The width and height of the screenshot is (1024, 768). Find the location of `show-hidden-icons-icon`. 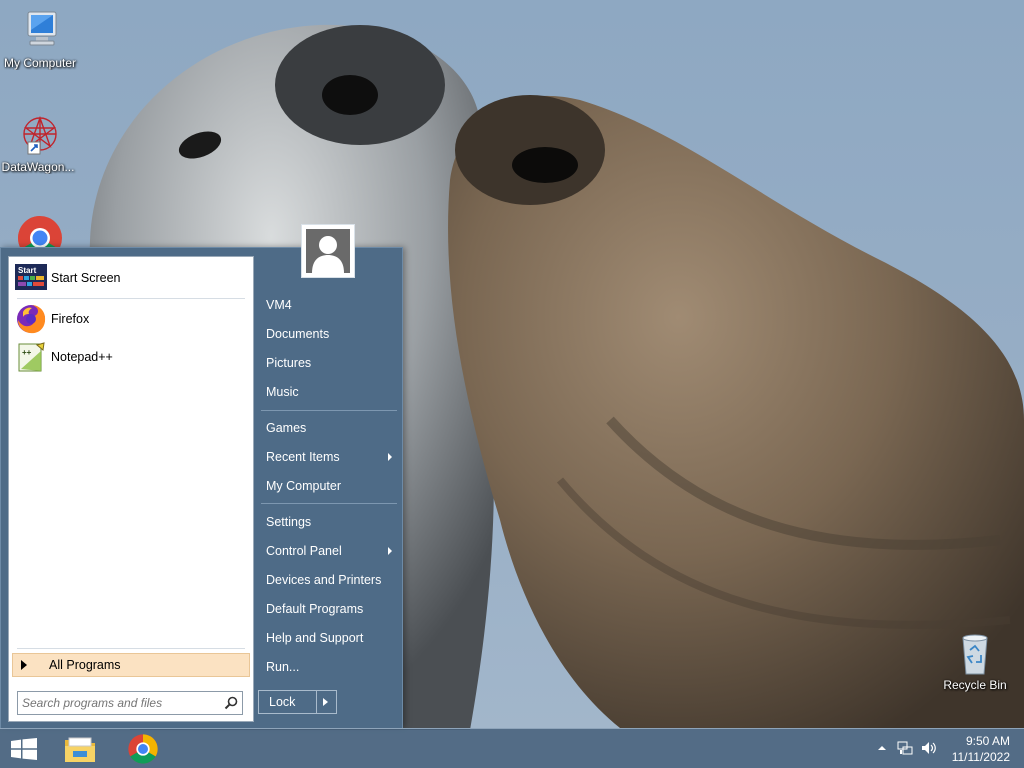

show-hidden-icons-icon is located at coordinates (882, 748).